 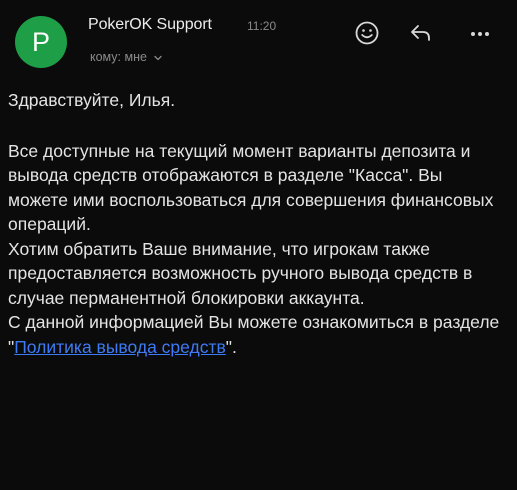 I want to click on recipient-toggle: кому: мне, so click(x=126, y=57).